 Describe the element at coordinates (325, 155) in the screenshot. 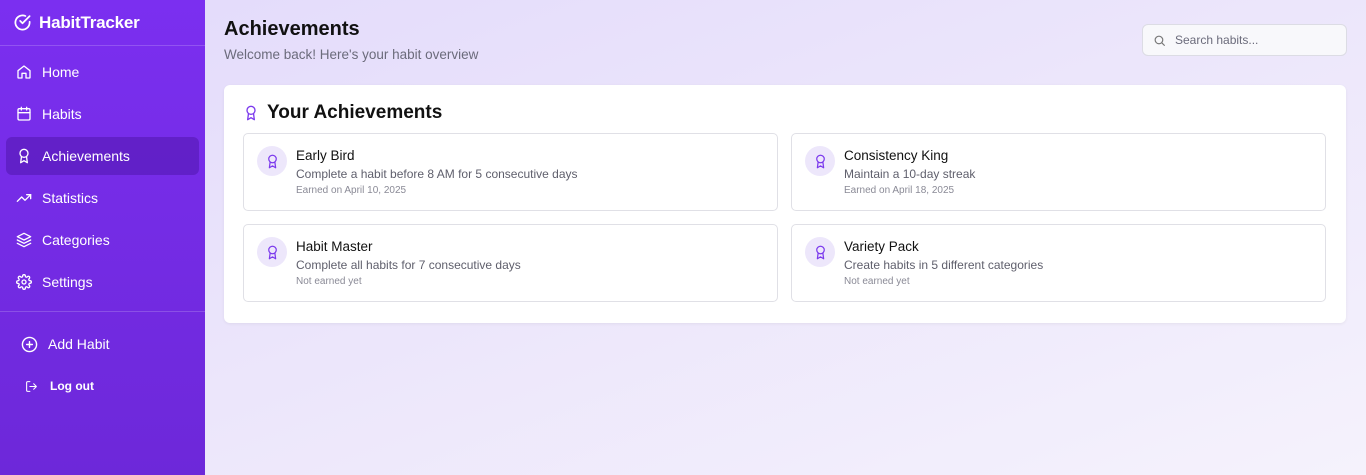

I see `achievement-name: Early Bird` at that location.